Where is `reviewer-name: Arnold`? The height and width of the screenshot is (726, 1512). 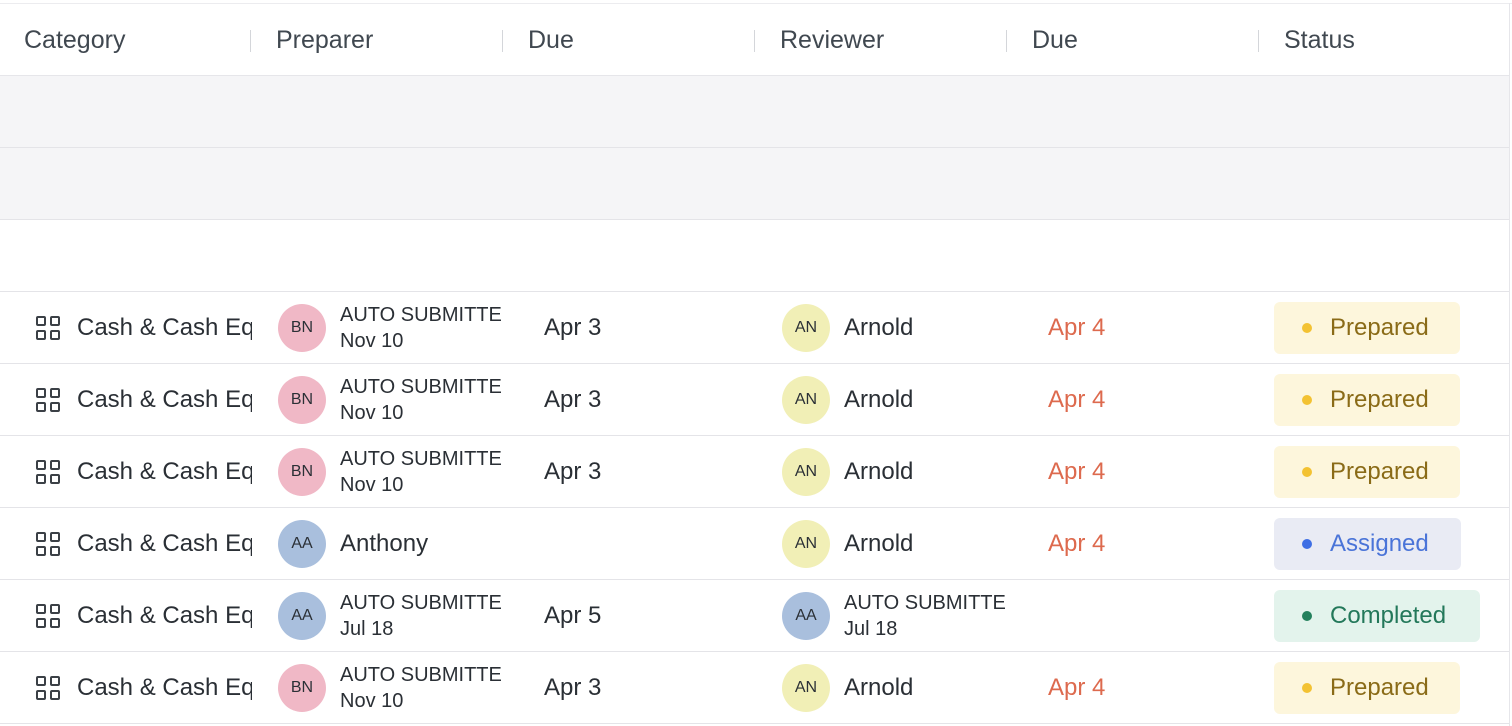 reviewer-name: Arnold is located at coordinates (879, 687).